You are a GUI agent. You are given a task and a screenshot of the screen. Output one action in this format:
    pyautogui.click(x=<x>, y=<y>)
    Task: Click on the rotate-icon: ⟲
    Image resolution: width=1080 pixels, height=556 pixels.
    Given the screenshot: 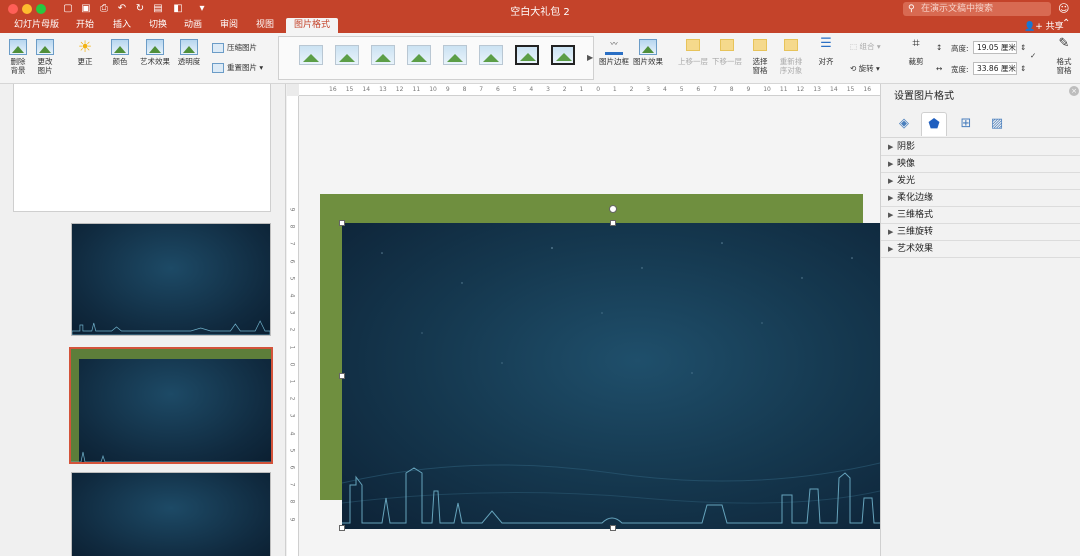 What is the action you would take?
    pyautogui.click(x=854, y=68)
    